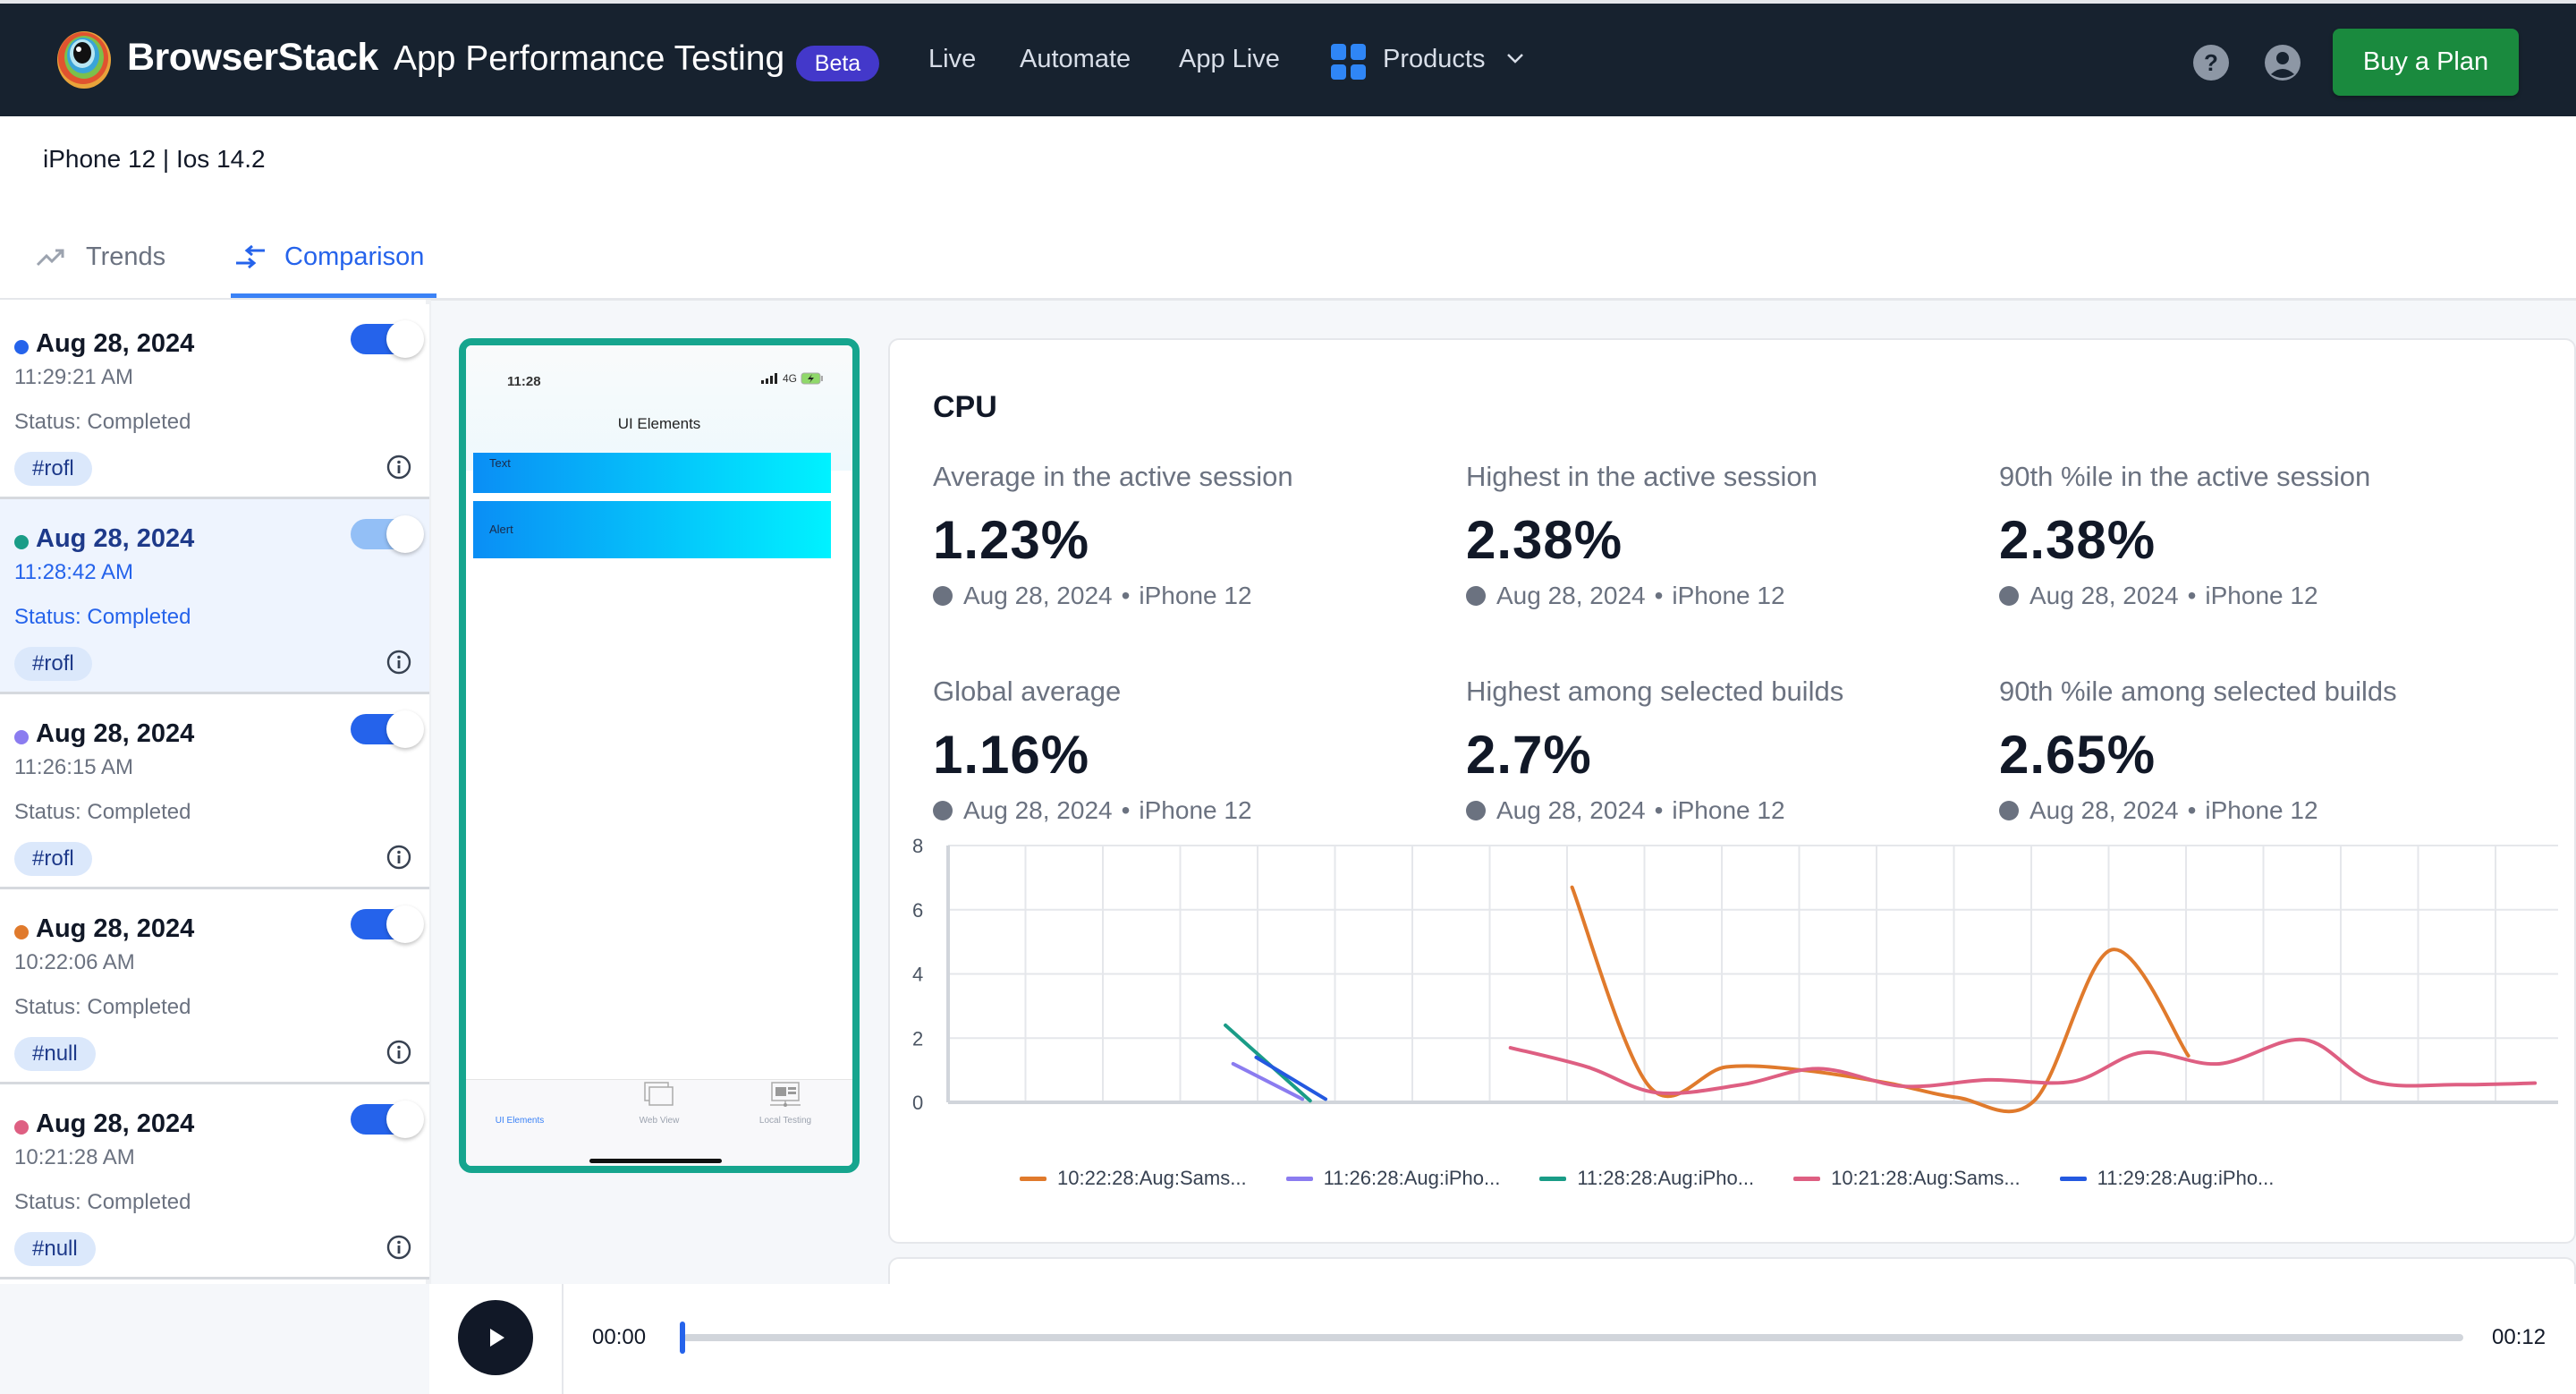 This screenshot has height=1394, width=2576. What do you see at coordinates (790, 379) in the screenshot?
I see `network-type: 4G` at bounding box center [790, 379].